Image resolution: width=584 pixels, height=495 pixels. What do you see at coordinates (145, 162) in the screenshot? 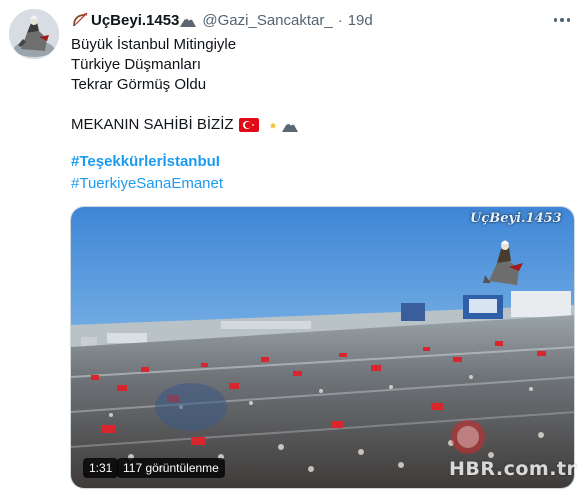
I see `hashtag-link: #TeşekkürlerİstanbuI` at bounding box center [145, 162].